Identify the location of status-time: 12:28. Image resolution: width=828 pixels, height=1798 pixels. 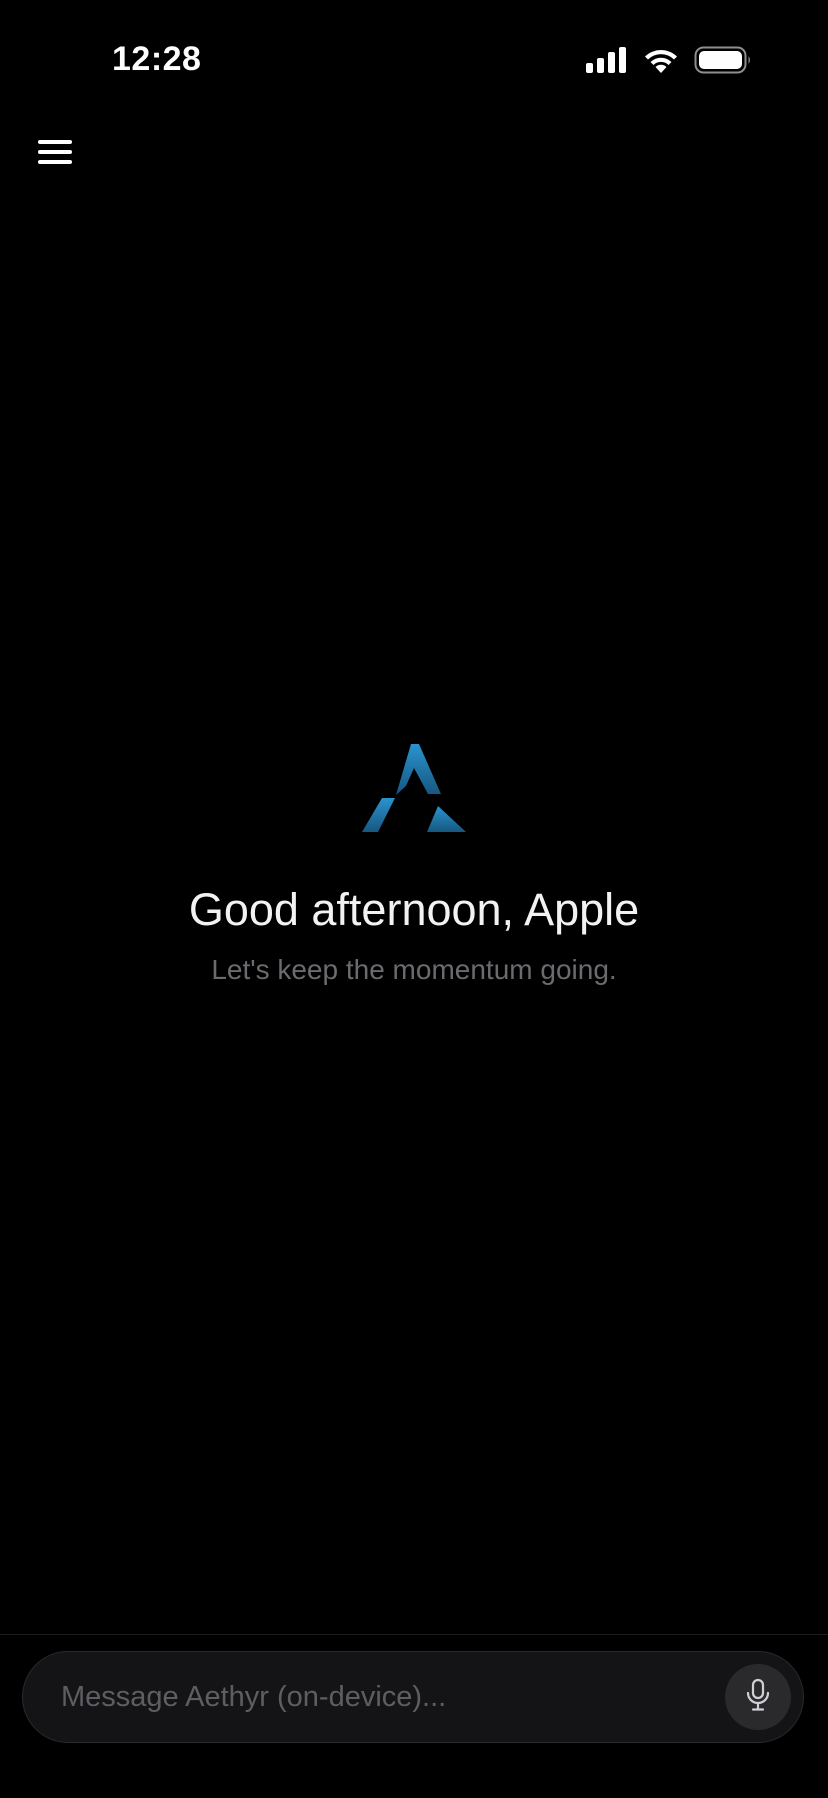
(157, 59).